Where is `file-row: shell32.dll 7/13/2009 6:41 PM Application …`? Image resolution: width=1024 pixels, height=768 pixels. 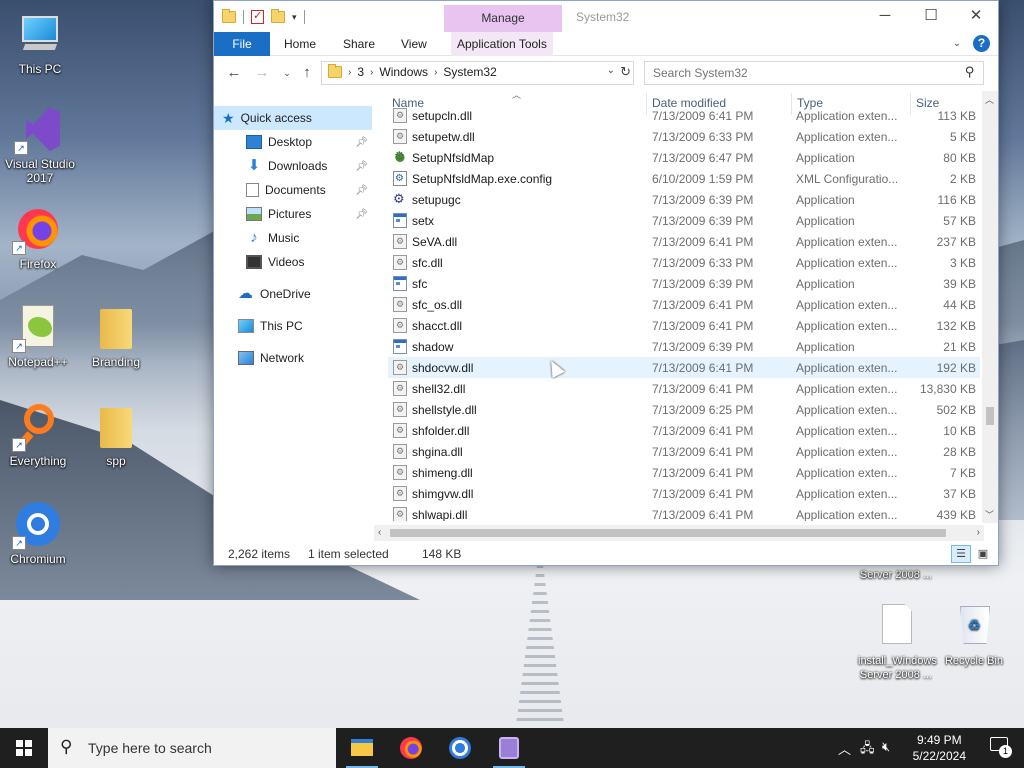
file-row: shell32.dll 7/13/2009 6:41 PM Application … is located at coordinates (684, 388).